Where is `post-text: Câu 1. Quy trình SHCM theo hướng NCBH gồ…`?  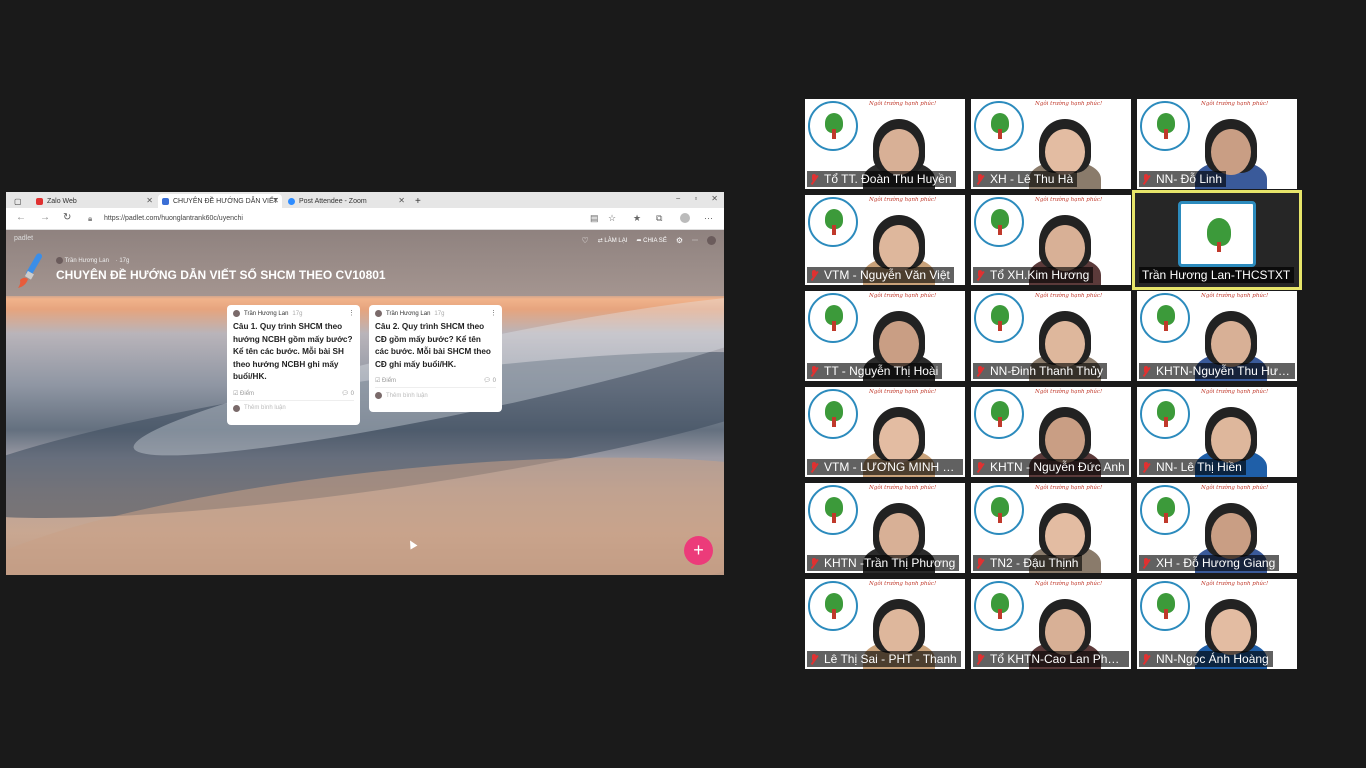
post-text: Câu 1. Quy trình SHCM theo hướng NCBH gồ… is located at coordinates (293, 351).